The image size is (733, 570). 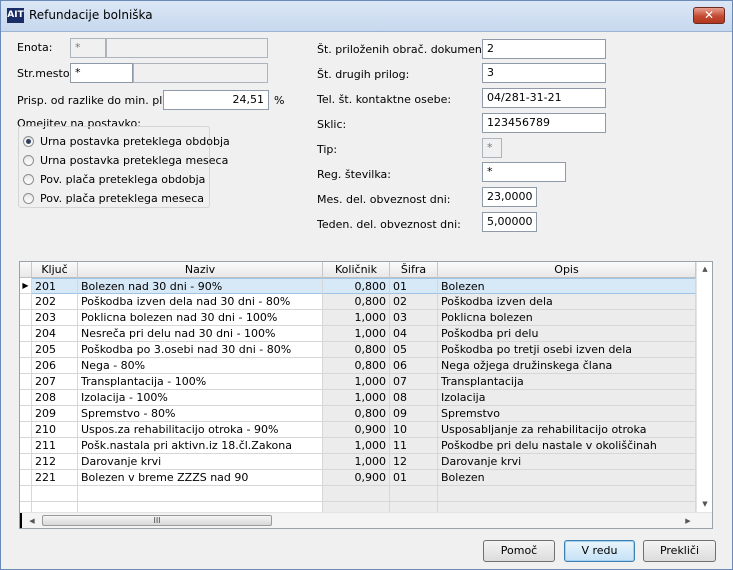 What do you see at coordinates (414, 462) in the screenshot?
I see `cell-sifra: 12` at bounding box center [414, 462].